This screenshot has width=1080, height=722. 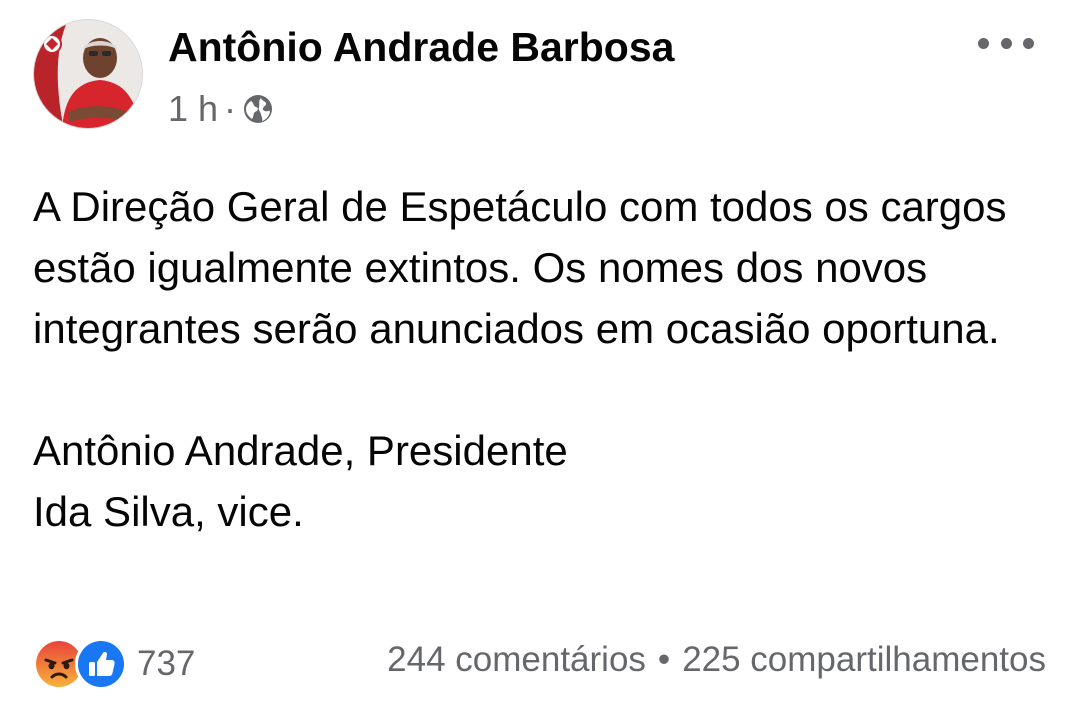 What do you see at coordinates (193, 109) in the screenshot?
I see `post-timestamp: 1 h` at bounding box center [193, 109].